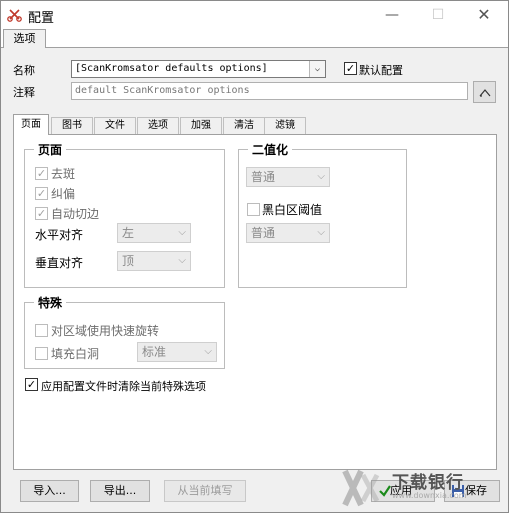 Image resolution: width=509 pixels, height=513 pixels. Describe the element at coordinates (50, 149) in the screenshot. I see `page-group-title: 页面` at that location.